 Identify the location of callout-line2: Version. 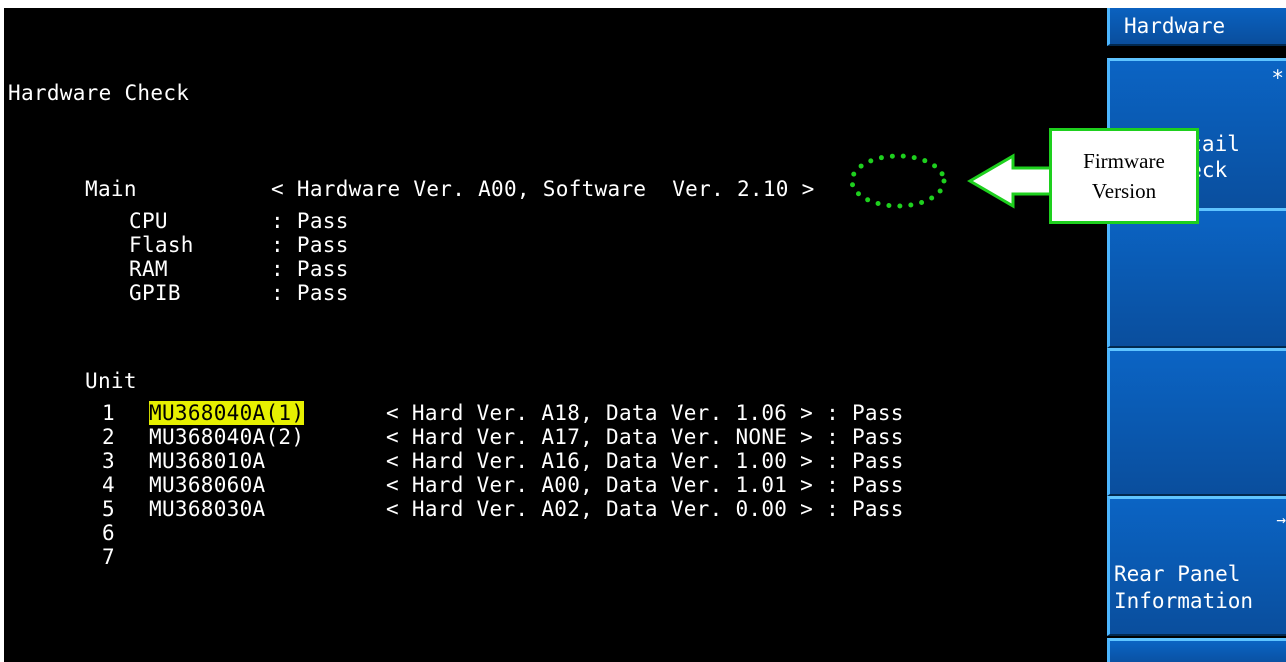
(1124, 191).